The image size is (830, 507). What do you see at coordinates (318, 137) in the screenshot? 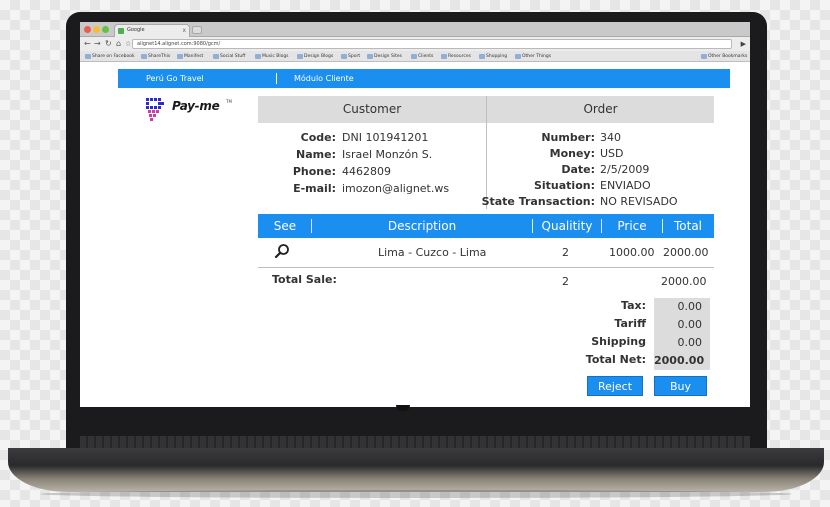
I see `customer-label: Code:` at bounding box center [318, 137].